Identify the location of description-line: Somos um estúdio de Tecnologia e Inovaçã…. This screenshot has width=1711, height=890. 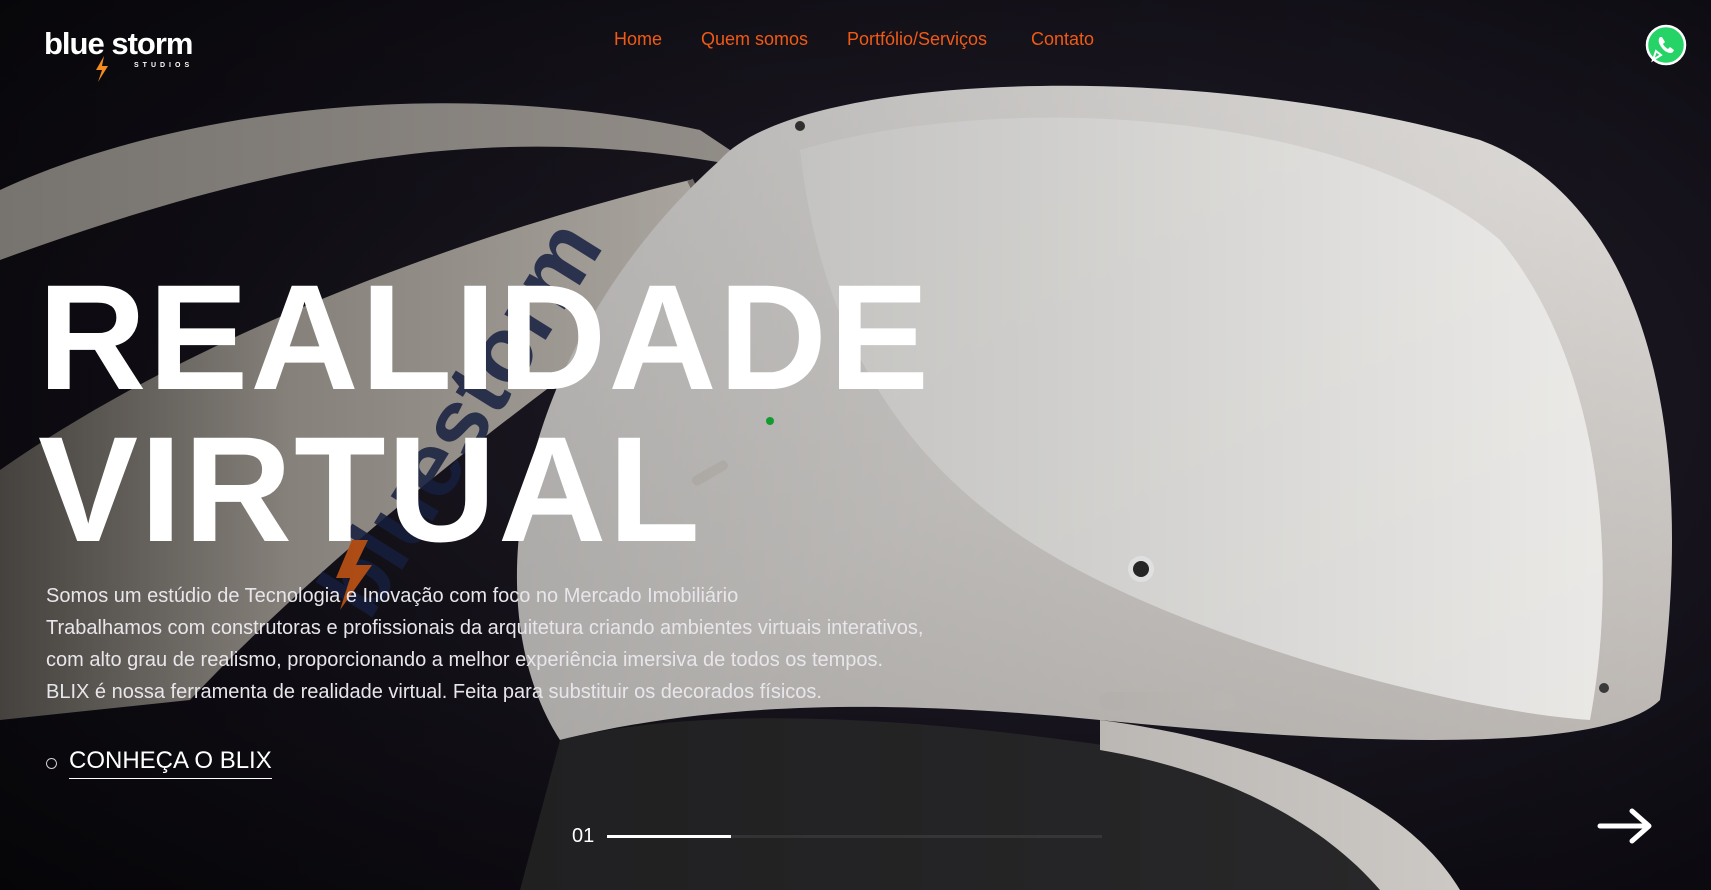
(392, 596).